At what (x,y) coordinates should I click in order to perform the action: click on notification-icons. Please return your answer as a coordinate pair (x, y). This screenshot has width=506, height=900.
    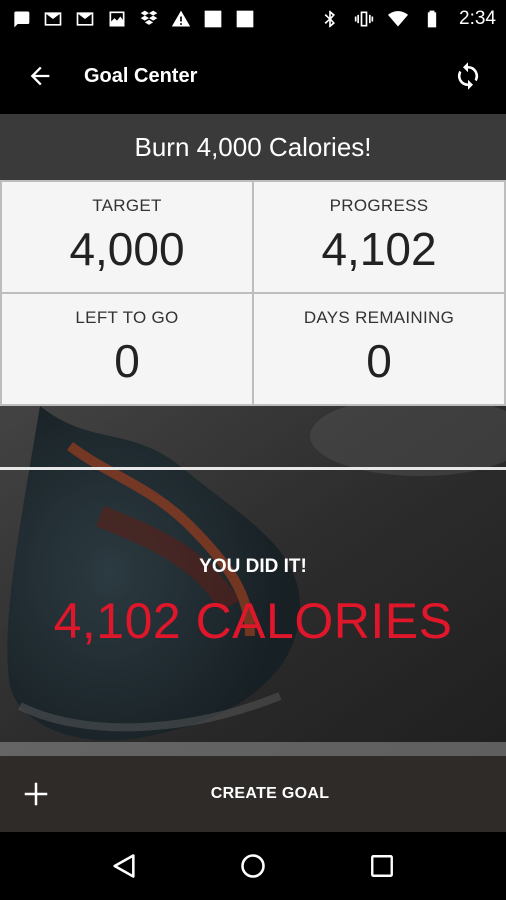
    Looking at the image, I should click on (133, 19).